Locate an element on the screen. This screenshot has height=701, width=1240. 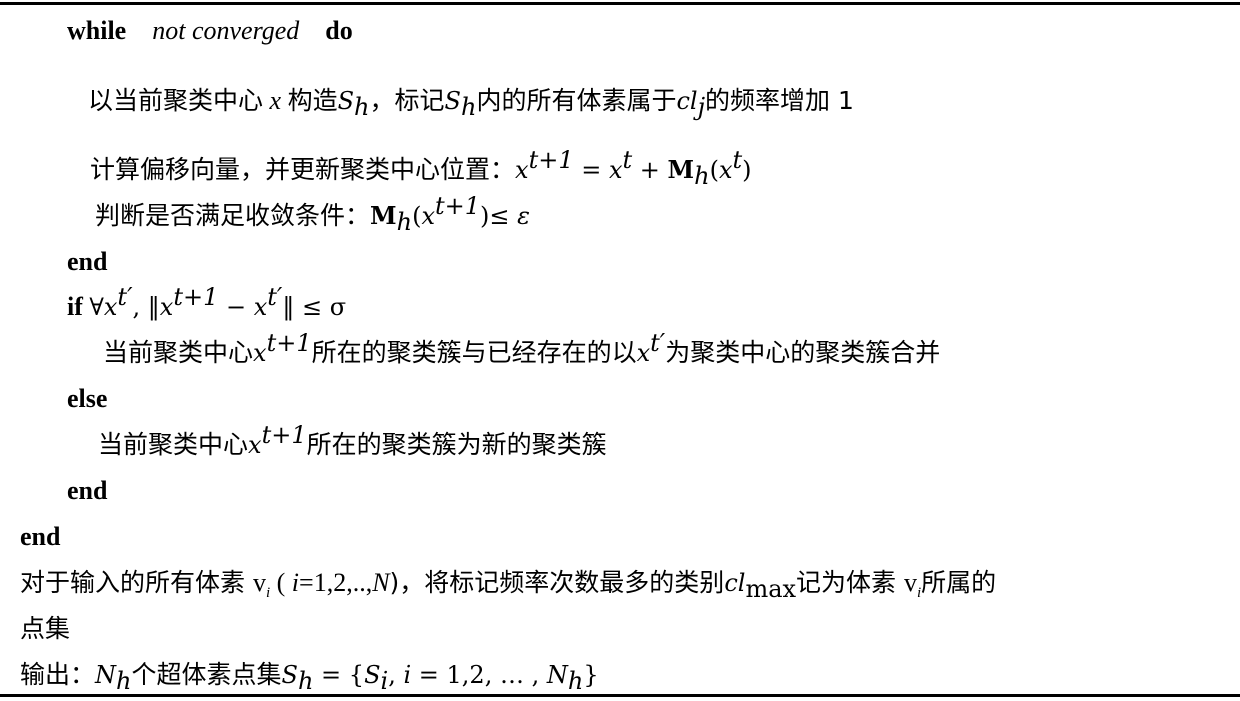
assign-cont-line: 点集 is located at coordinates (45, 629).